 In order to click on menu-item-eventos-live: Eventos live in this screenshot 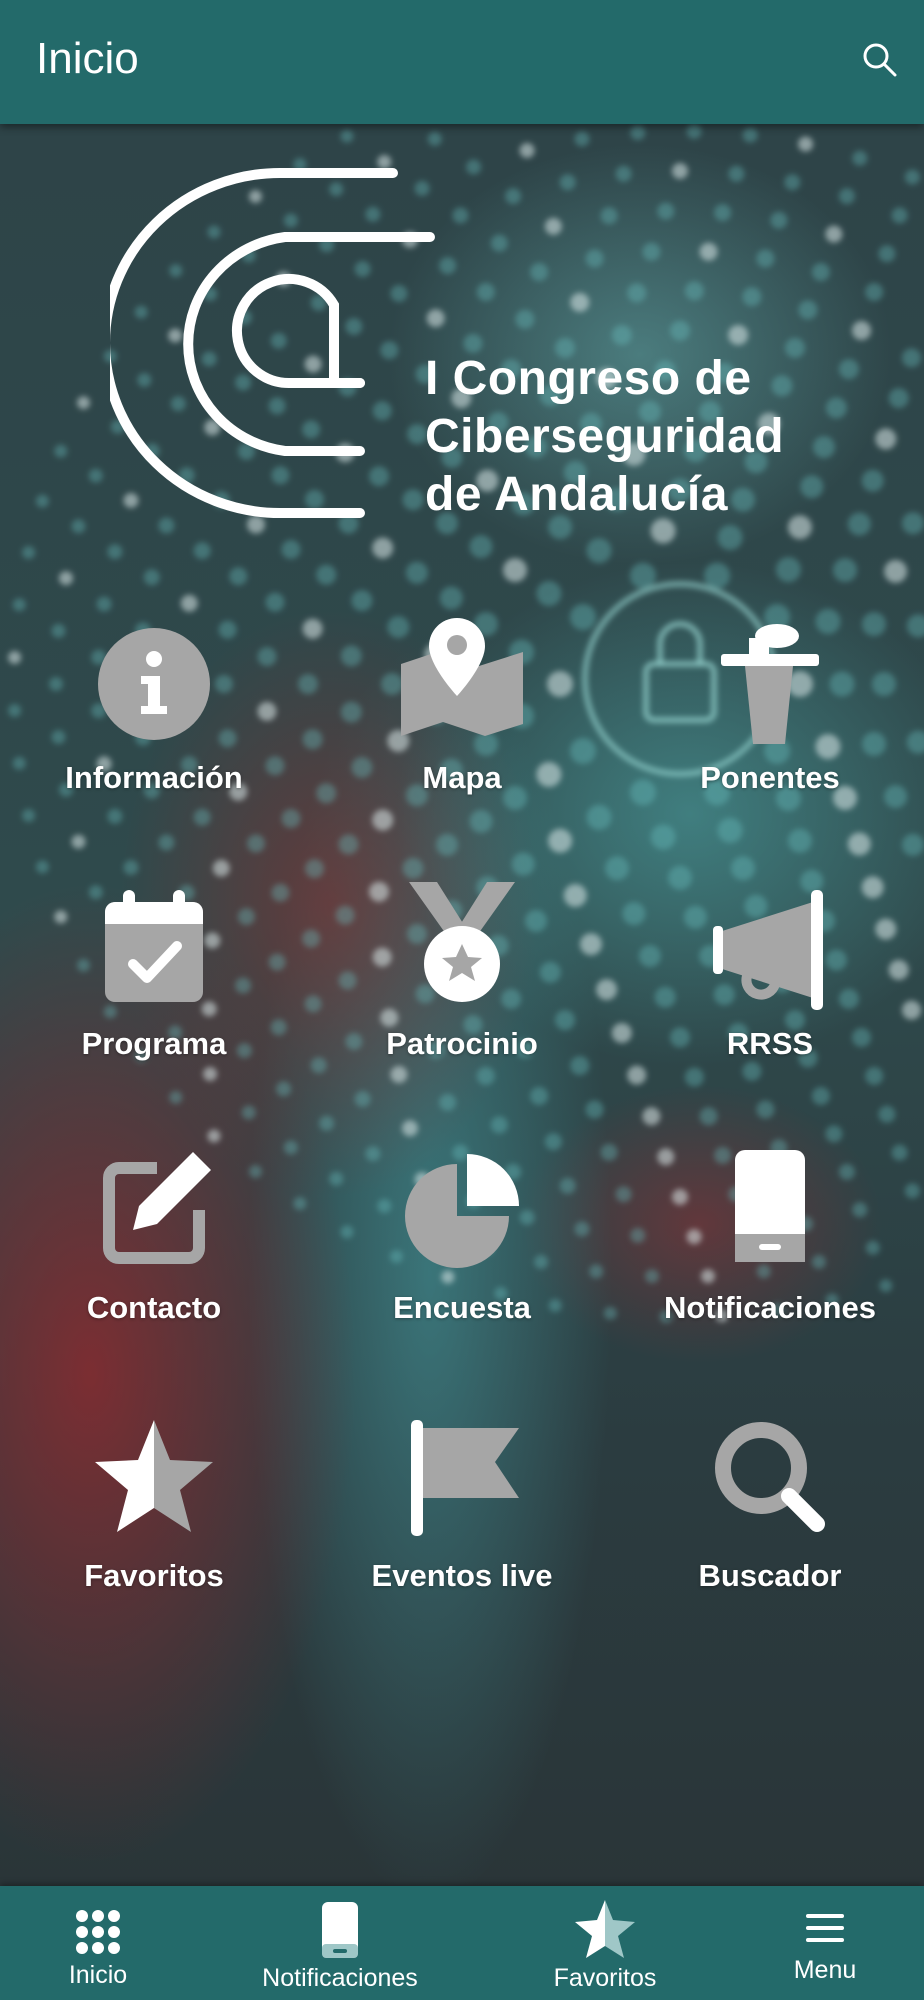, I will do `click(462, 1508)`.